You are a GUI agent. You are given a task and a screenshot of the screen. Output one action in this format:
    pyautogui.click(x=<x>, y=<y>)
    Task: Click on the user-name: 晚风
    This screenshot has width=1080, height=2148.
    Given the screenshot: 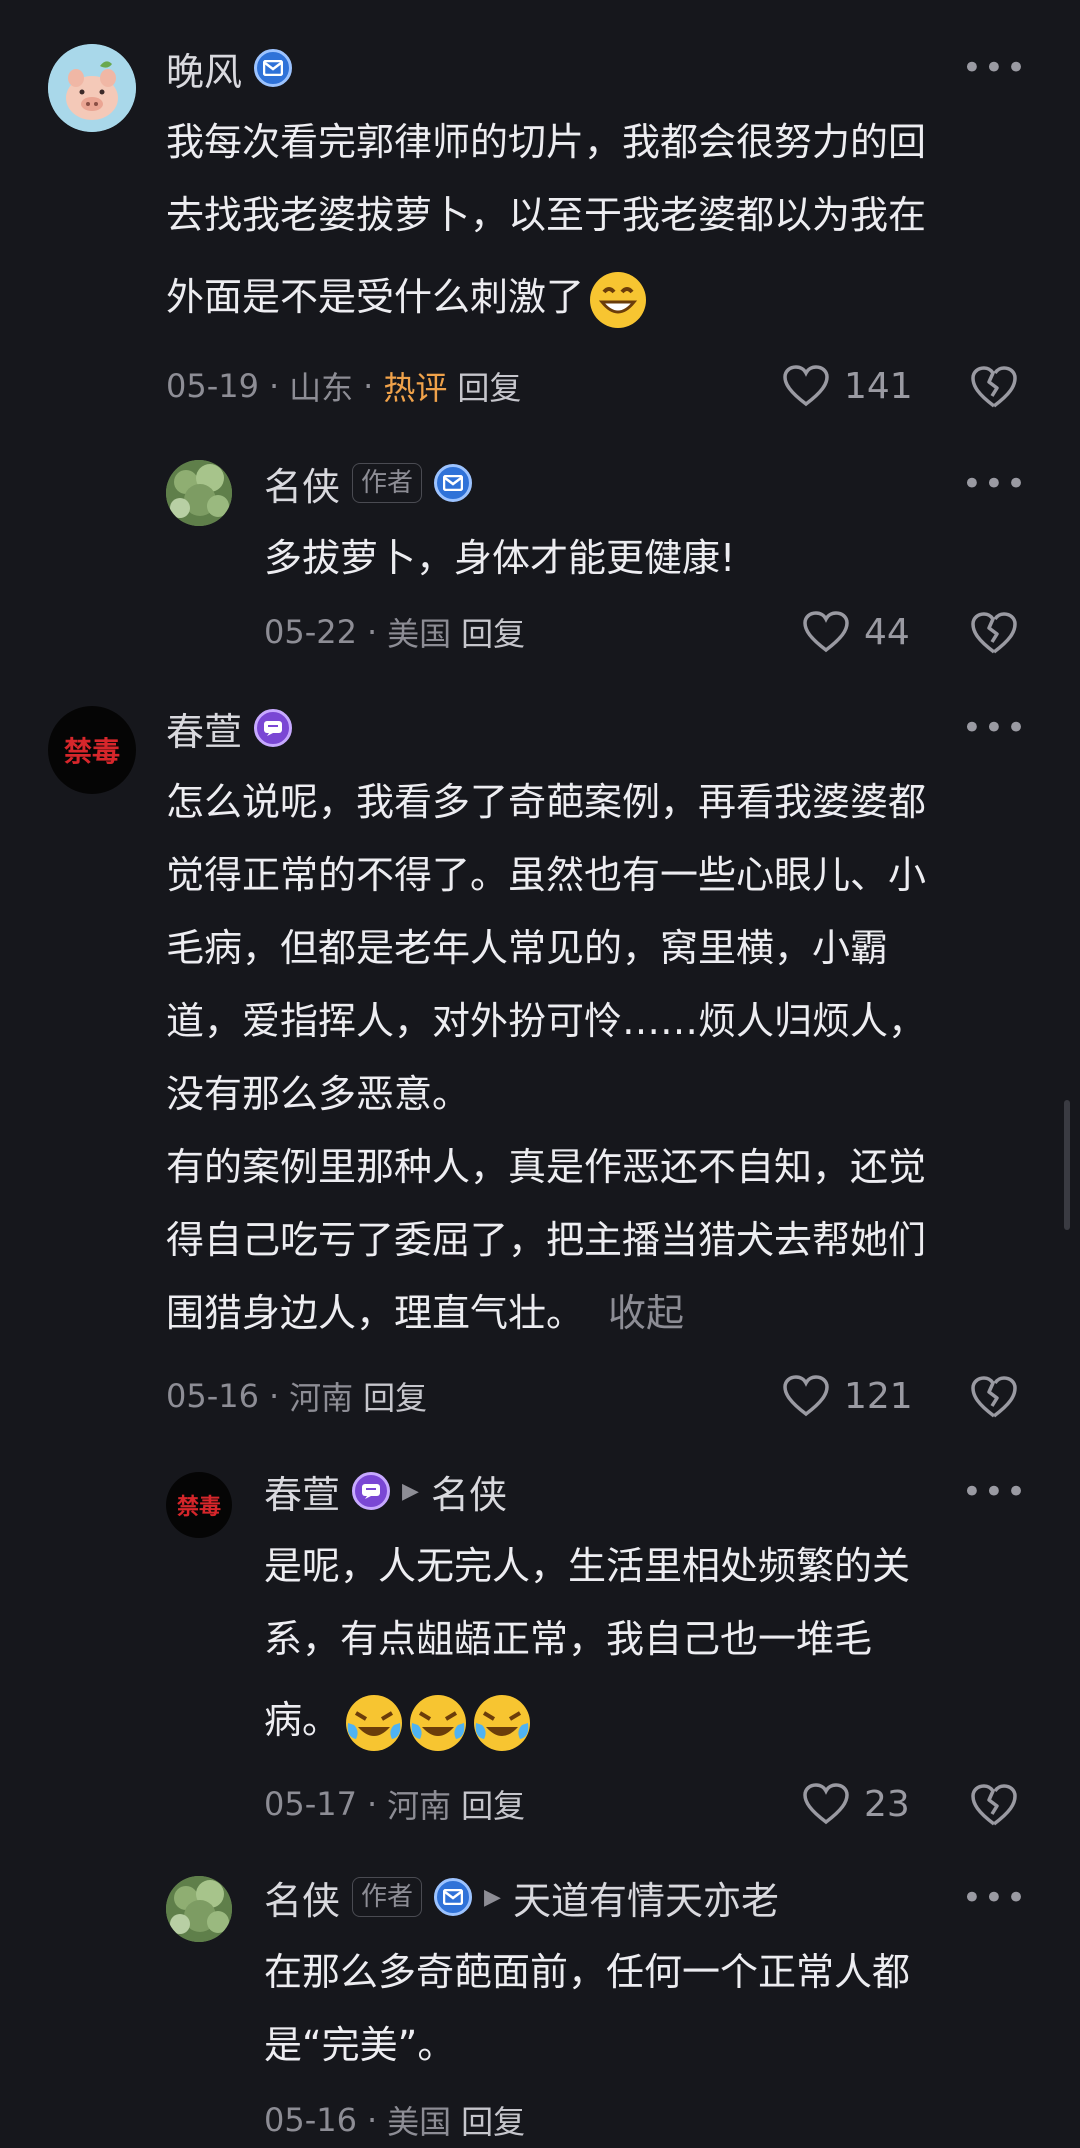 What is the action you would take?
    pyautogui.click(x=204, y=68)
    